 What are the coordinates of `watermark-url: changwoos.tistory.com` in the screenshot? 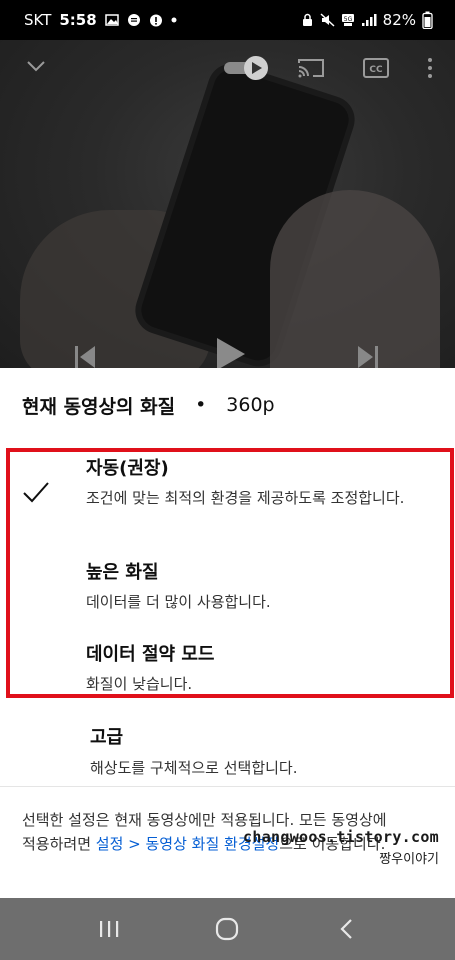 It's located at (341, 837).